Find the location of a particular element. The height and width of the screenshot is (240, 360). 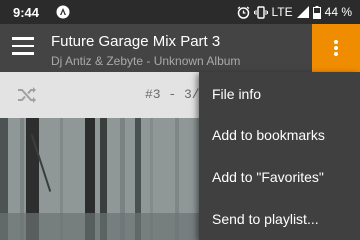

app-notification-icon is located at coordinates (63, 12).